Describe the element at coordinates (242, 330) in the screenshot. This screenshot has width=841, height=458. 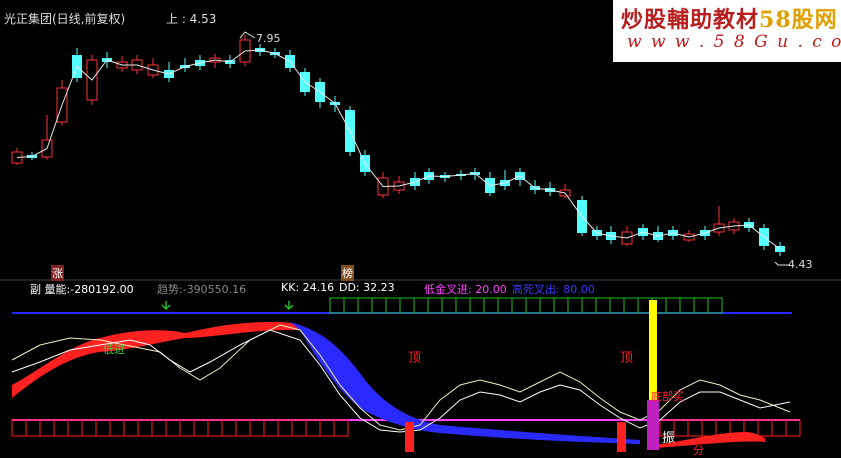
I see `red-band-mid` at that location.